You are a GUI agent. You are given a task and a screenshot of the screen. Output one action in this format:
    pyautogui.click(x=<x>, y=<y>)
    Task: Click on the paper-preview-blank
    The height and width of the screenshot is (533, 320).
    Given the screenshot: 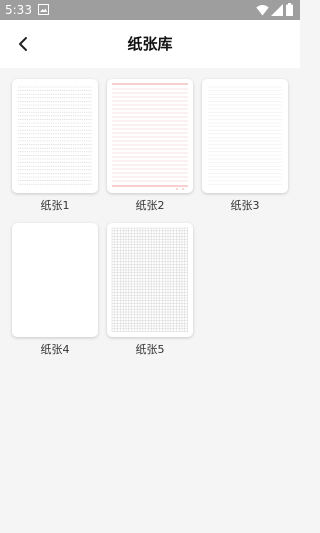 What is the action you would take?
    pyautogui.click(x=55, y=280)
    